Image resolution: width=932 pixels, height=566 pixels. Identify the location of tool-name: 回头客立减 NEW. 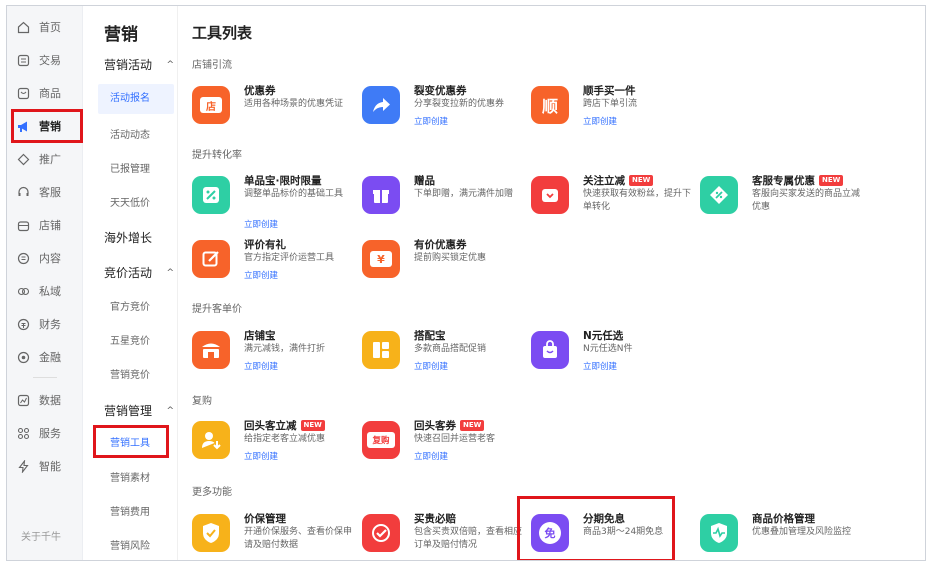
(284, 425).